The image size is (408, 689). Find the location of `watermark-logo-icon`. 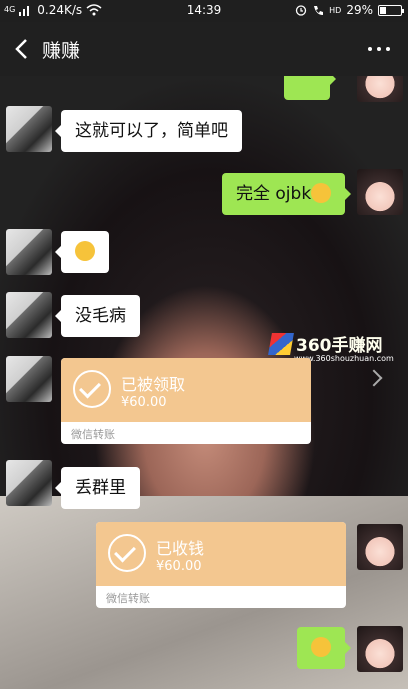

watermark-logo-icon is located at coordinates (281, 343).